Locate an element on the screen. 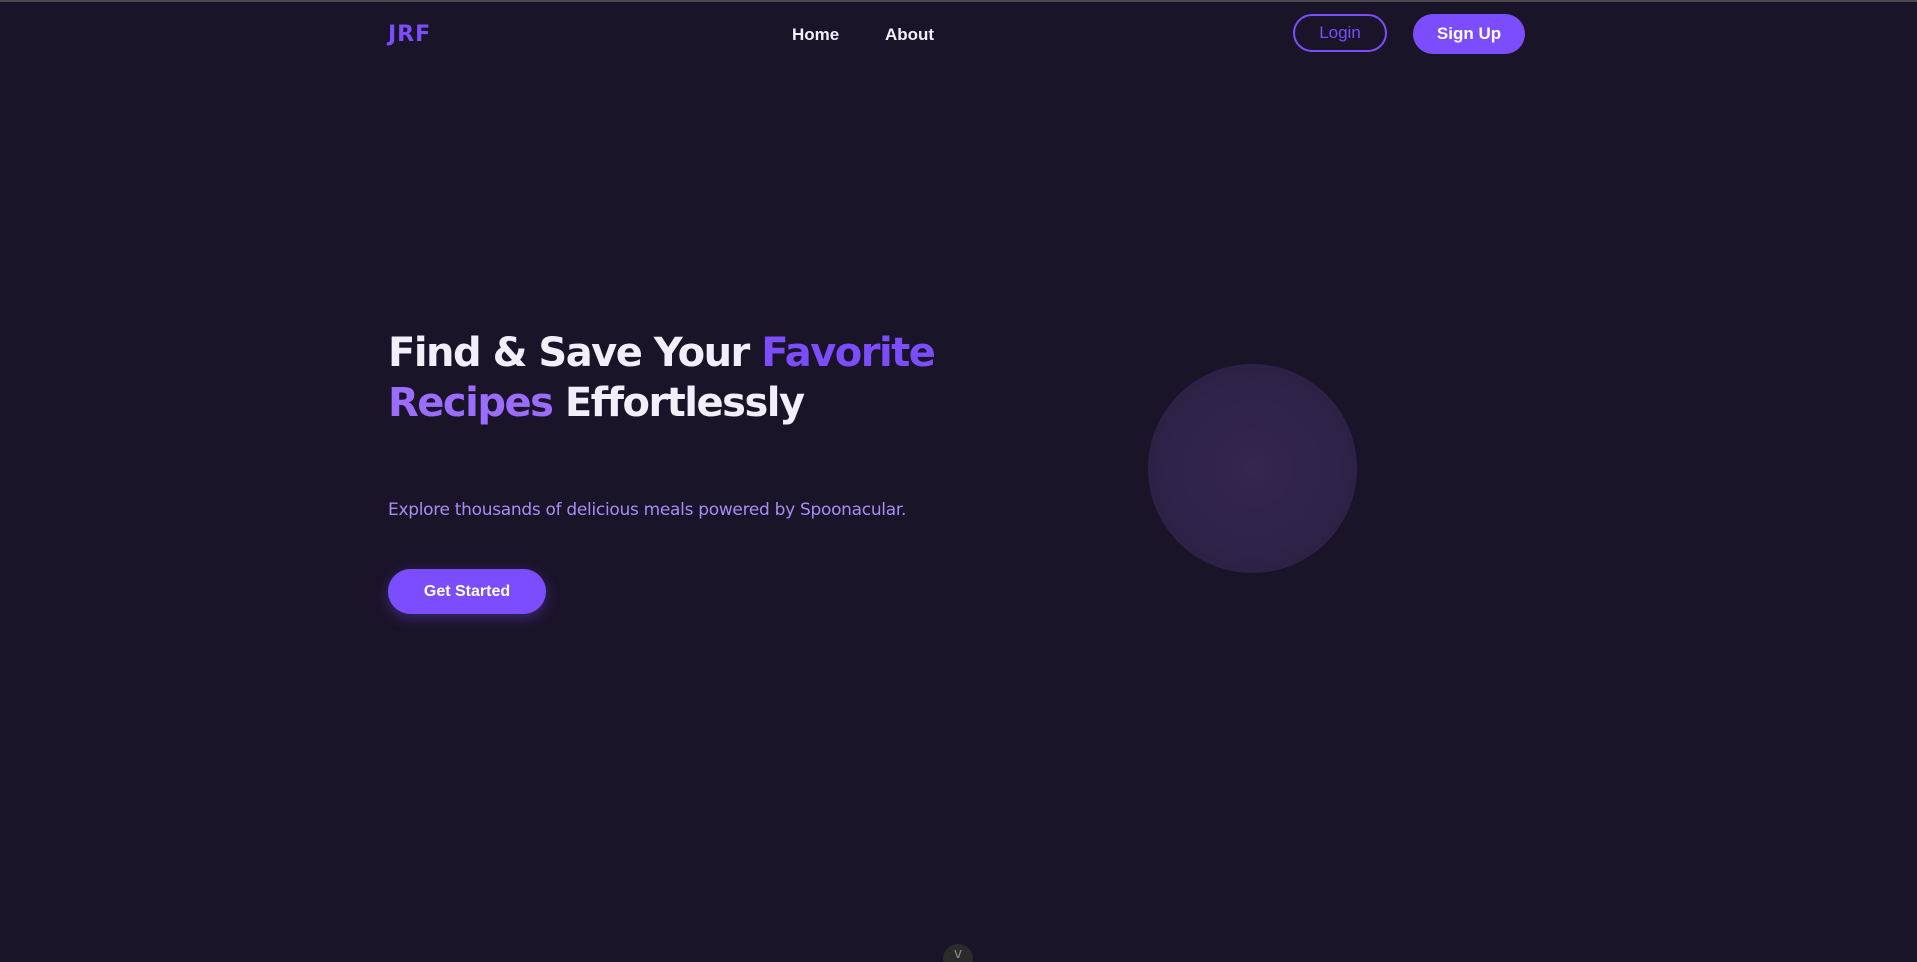 This screenshot has height=962, width=1917. hero-title-part2: Effortlessly is located at coordinates (678, 403).